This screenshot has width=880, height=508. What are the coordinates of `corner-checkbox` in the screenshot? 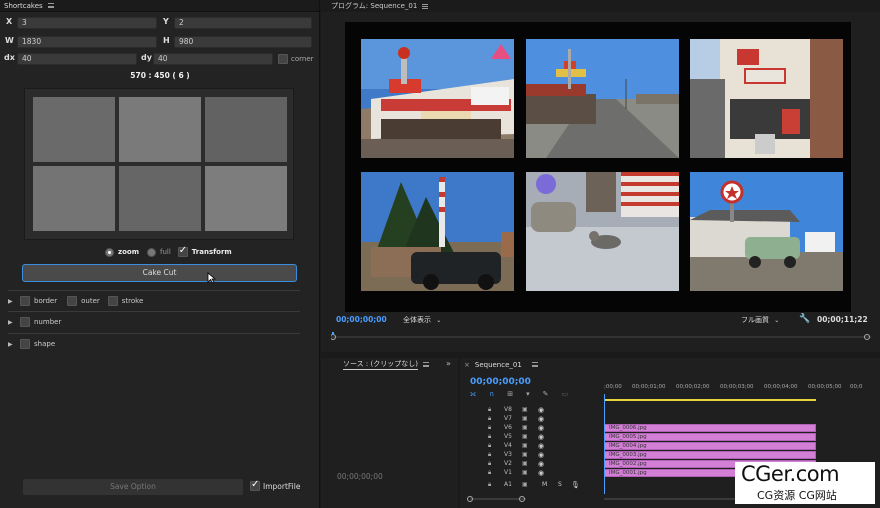 It's located at (283, 59).